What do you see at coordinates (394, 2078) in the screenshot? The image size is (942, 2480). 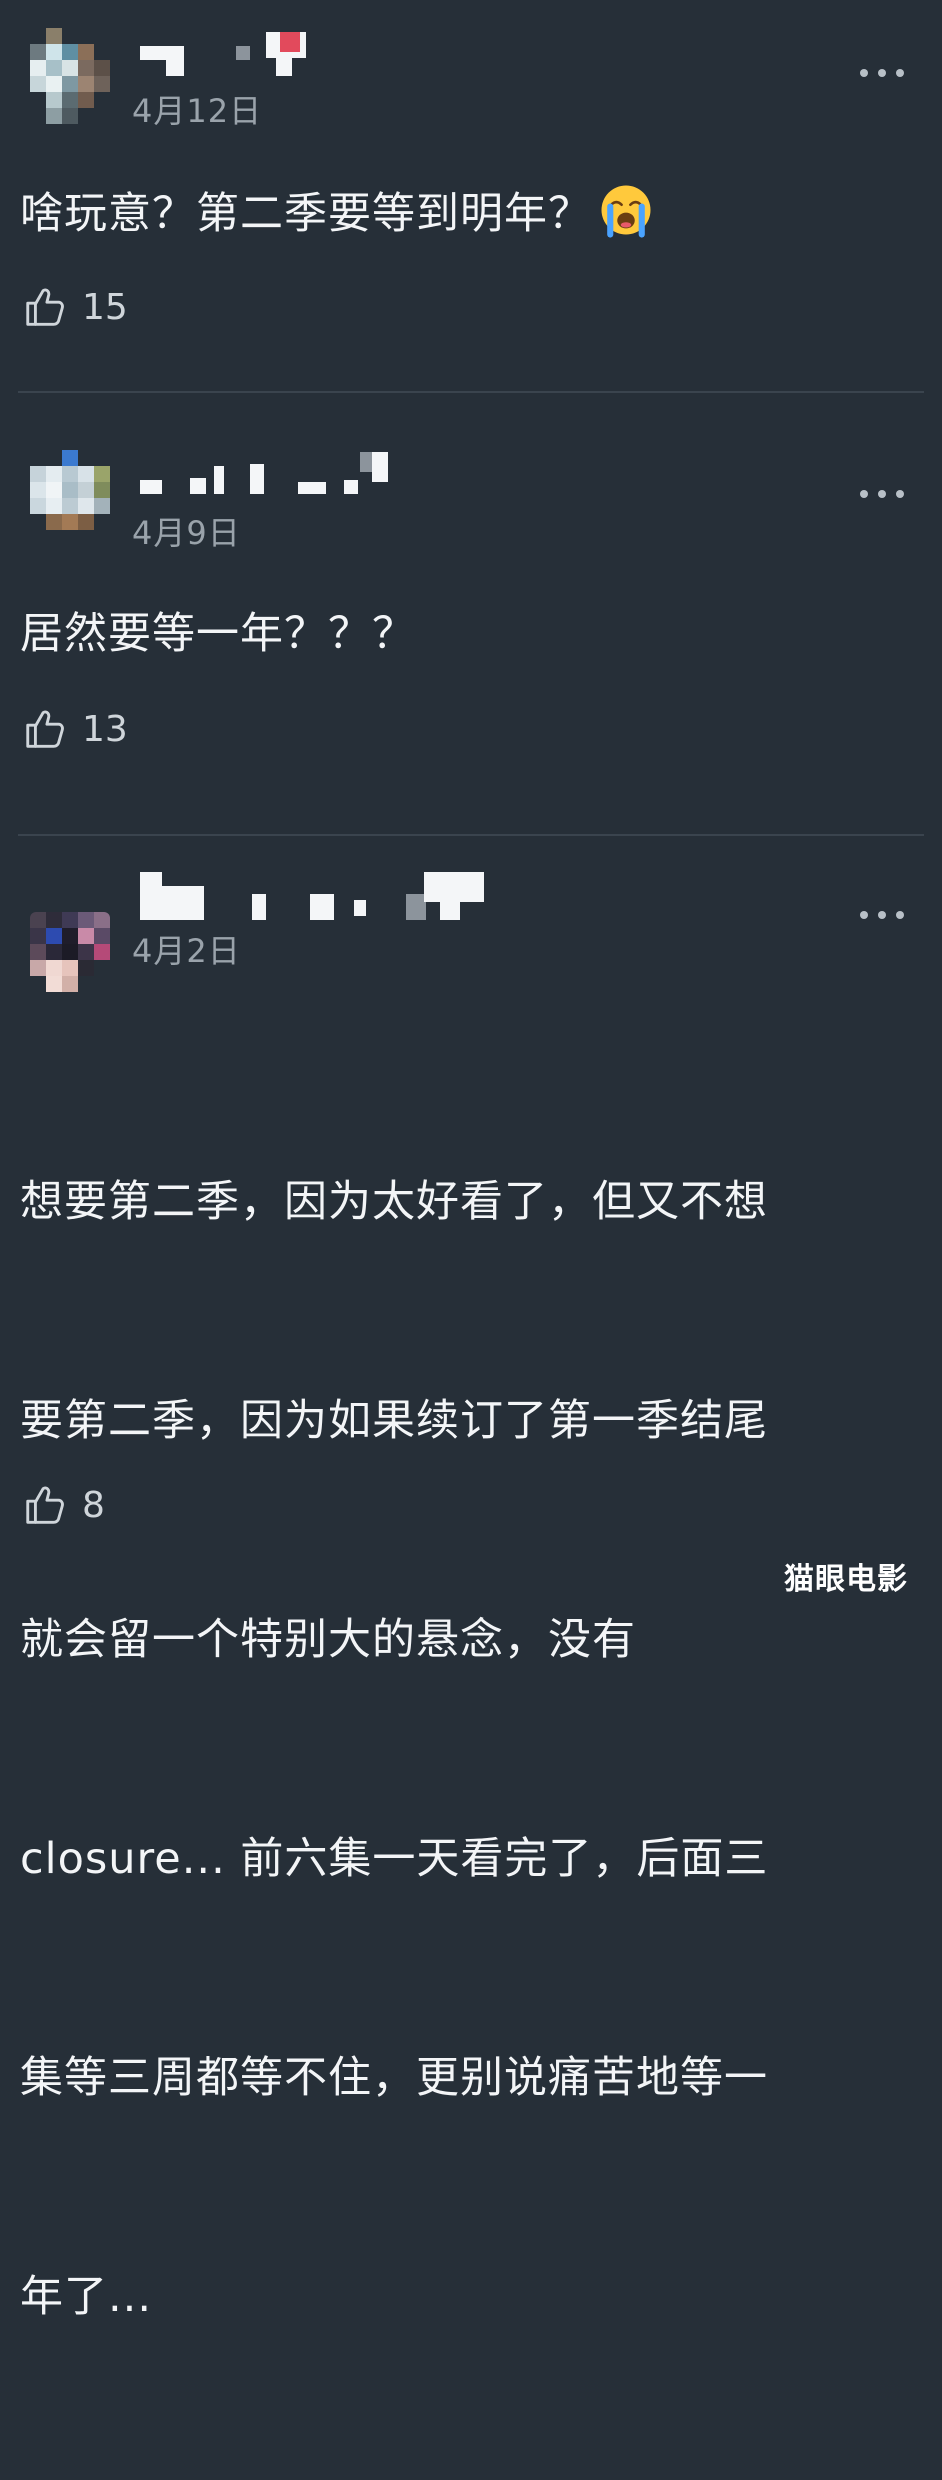 I see `comment-text-line: 集等三周都等不住，更别说痛苦地等一` at bounding box center [394, 2078].